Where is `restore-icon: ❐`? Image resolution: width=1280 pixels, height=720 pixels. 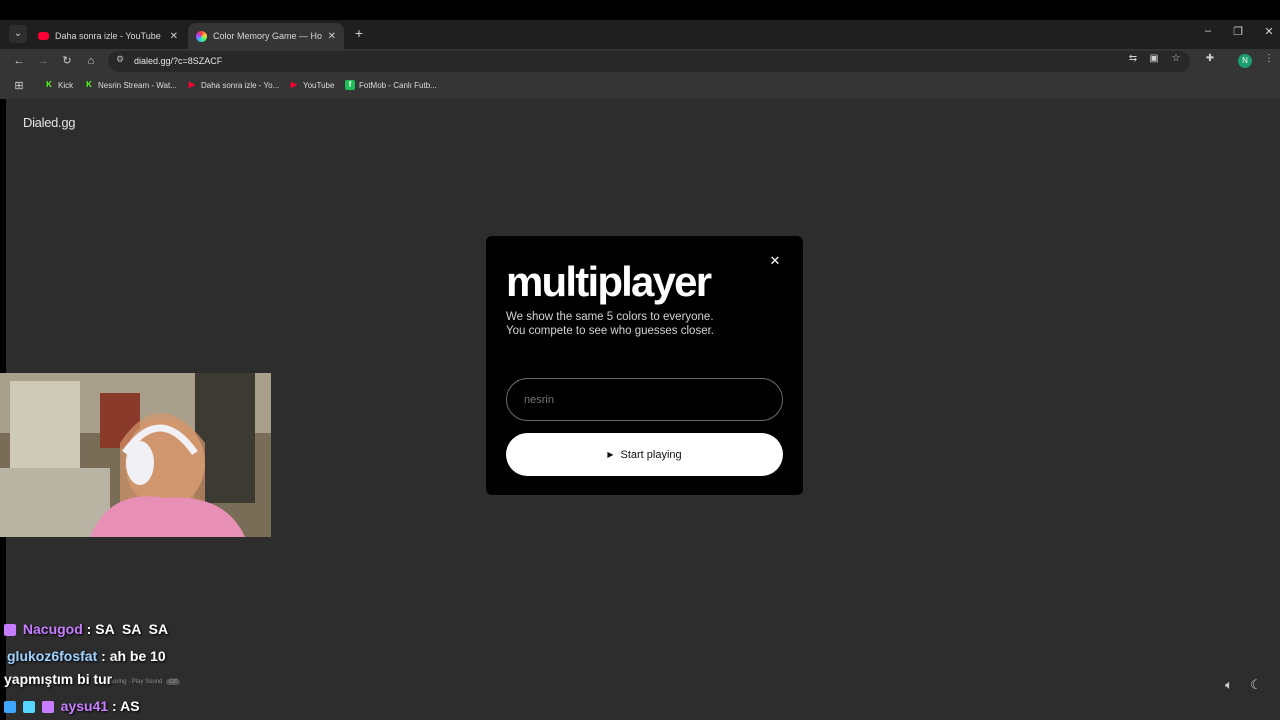 restore-icon: ❐ is located at coordinates (1238, 31).